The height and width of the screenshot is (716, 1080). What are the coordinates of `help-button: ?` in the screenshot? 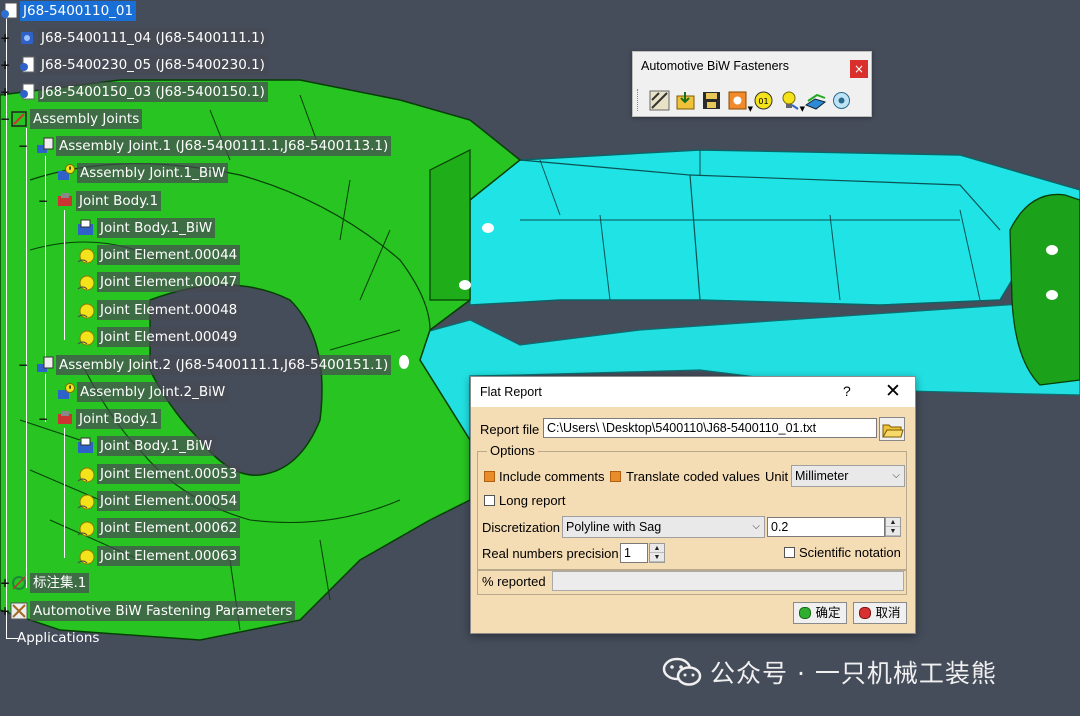 It's located at (847, 391).